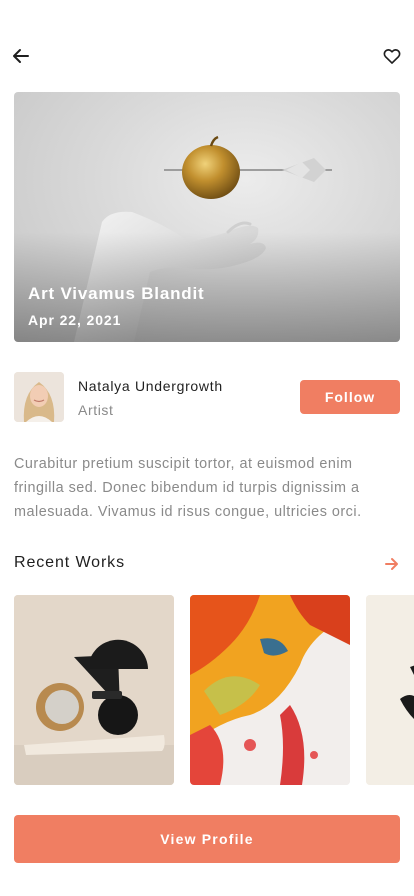  I want to click on top-bar, so click(207, 56).